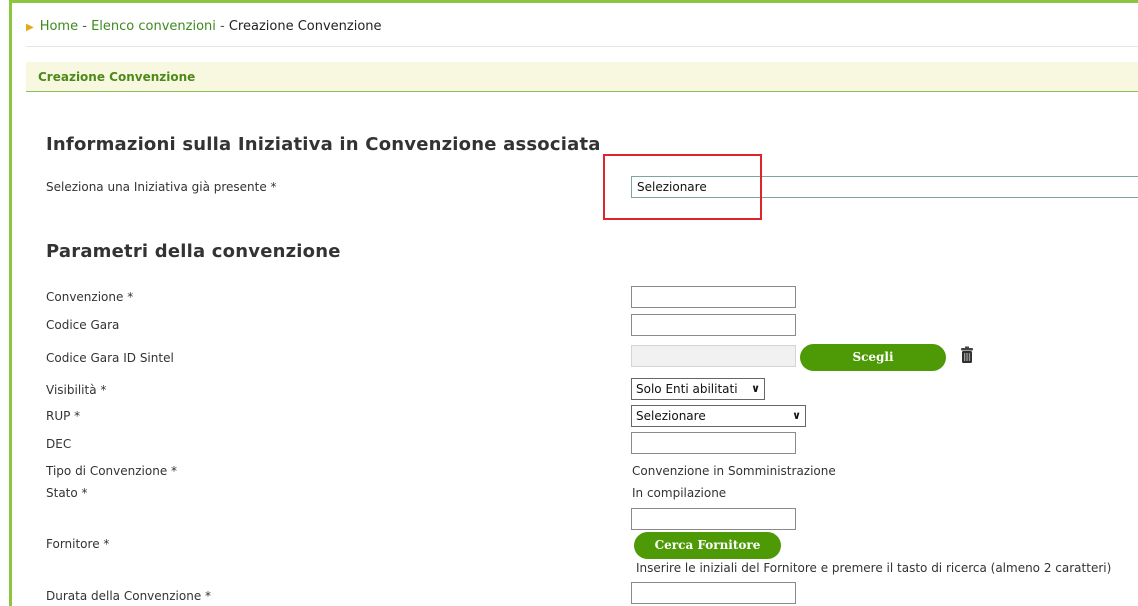 This screenshot has height=606, width=1138. Describe the element at coordinates (713, 325) in the screenshot. I see `codice-gara-input` at that location.